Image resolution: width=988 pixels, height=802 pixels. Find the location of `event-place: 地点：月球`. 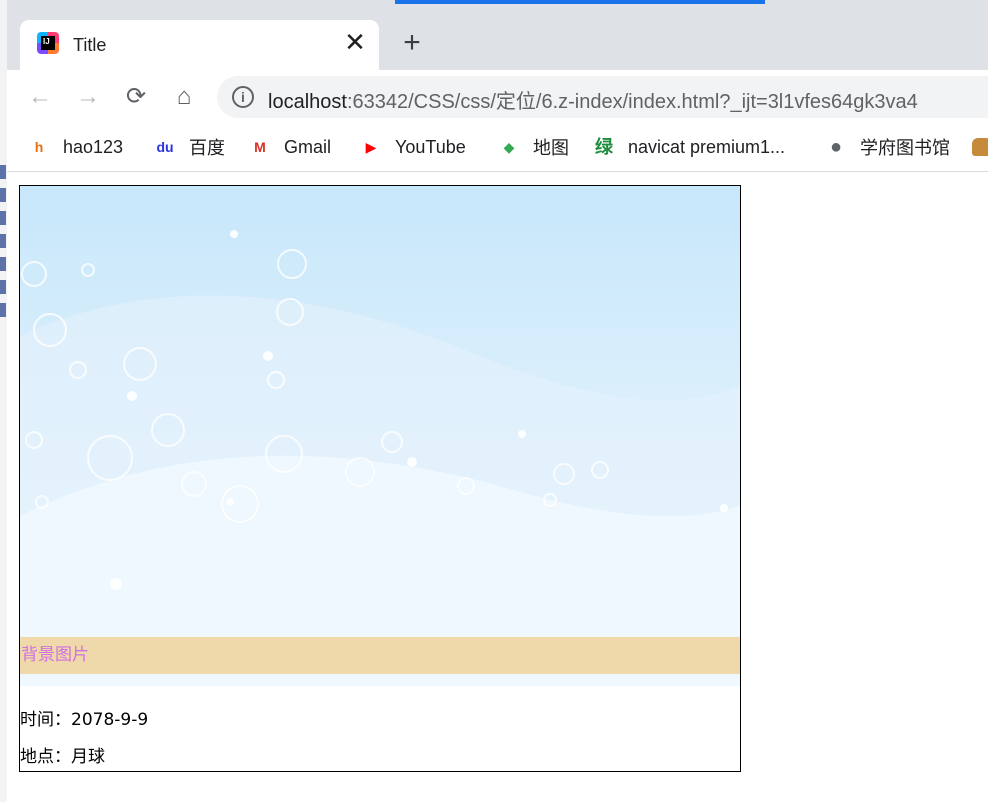

event-place: 地点：月球 is located at coordinates (62, 757).